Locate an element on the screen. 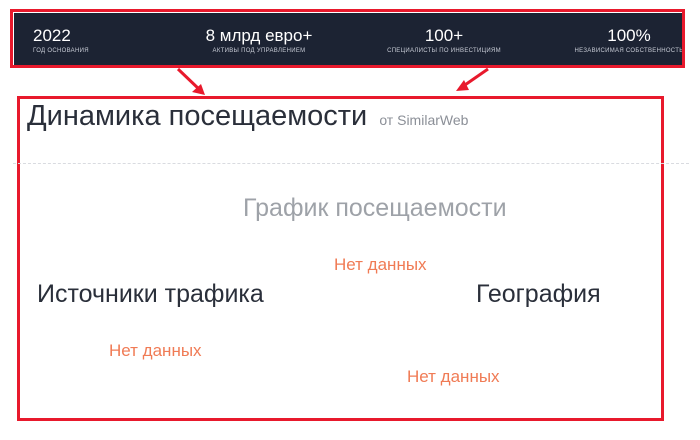 Image resolution: width=700 pixels, height=440 pixels. annotation-arrow-right-icon is located at coordinates (472, 79).